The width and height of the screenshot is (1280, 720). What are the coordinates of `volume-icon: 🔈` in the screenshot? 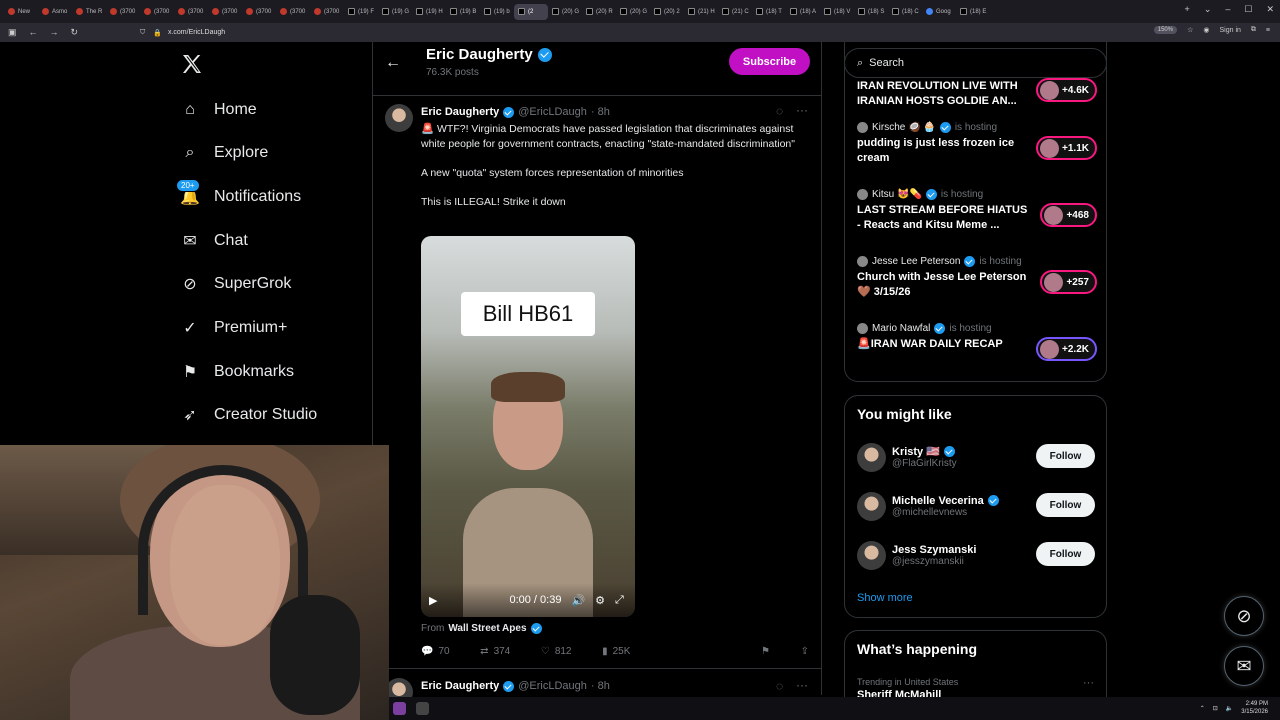 It's located at (1229, 708).